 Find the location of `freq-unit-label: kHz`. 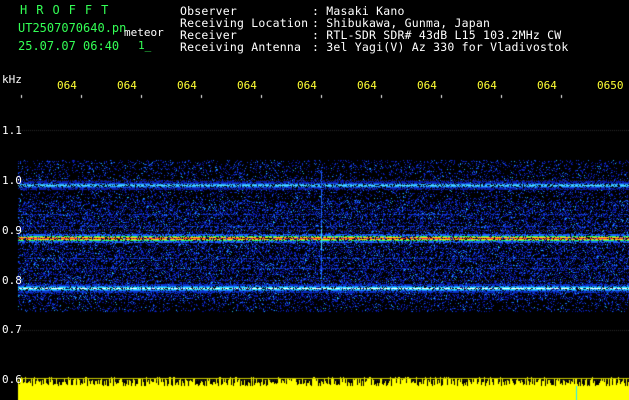

freq-unit-label: kHz is located at coordinates (12, 79).